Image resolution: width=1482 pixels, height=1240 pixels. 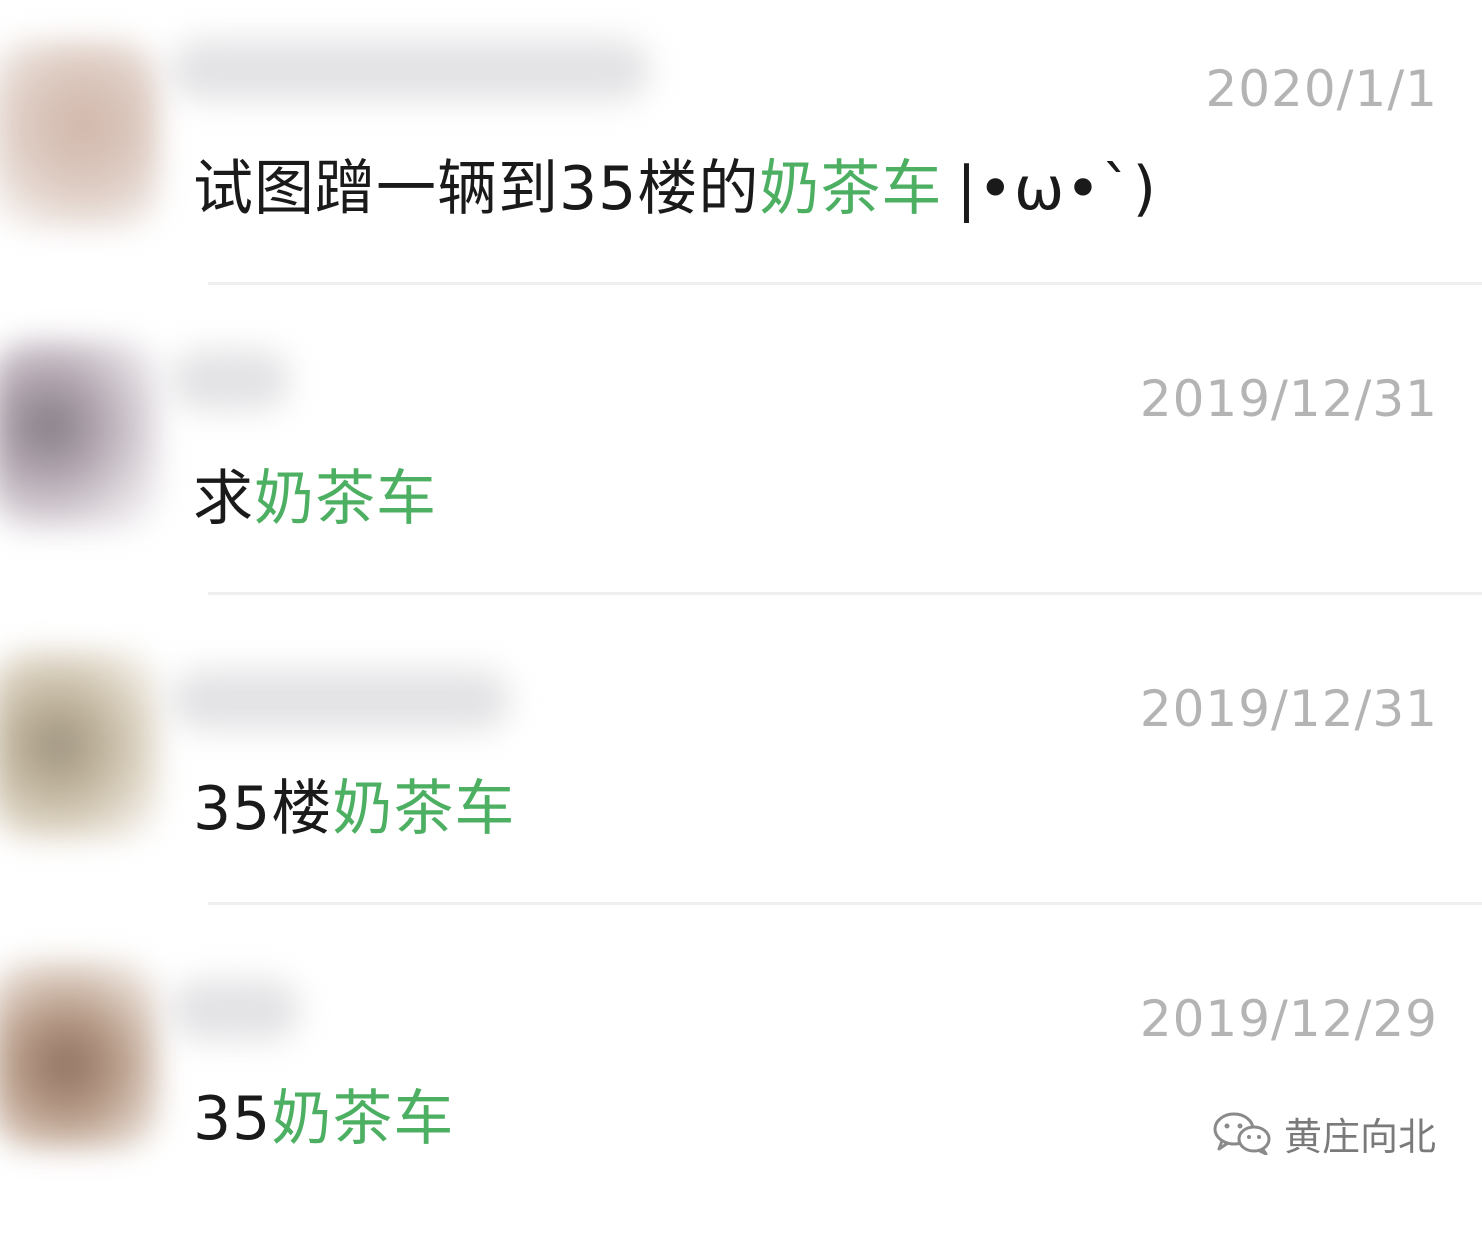 What do you see at coordinates (1242, 1133) in the screenshot?
I see `wechat-icon` at bounding box center [1242, 1133].